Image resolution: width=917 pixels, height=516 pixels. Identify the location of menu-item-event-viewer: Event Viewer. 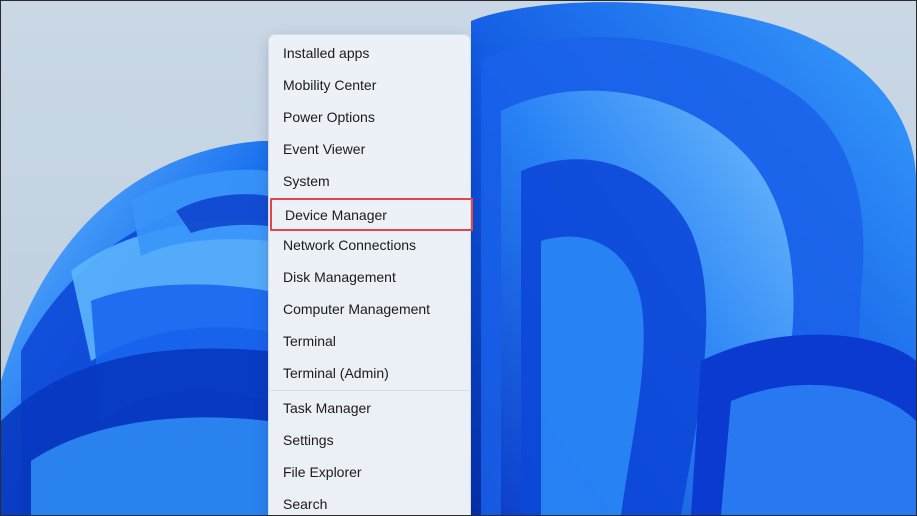
(369, 149).